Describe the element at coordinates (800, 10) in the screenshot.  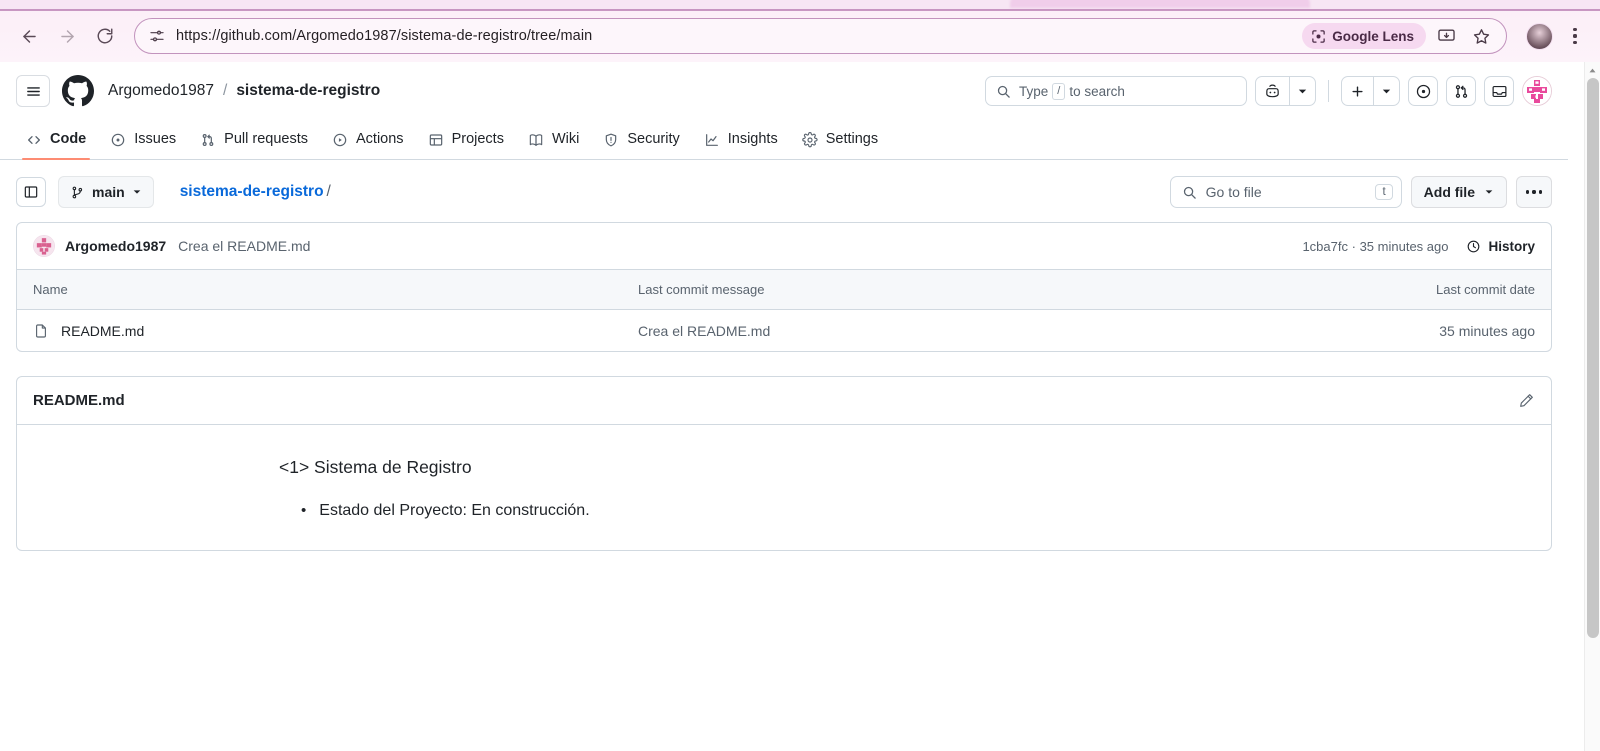
I see `chrome-divider` at that location.